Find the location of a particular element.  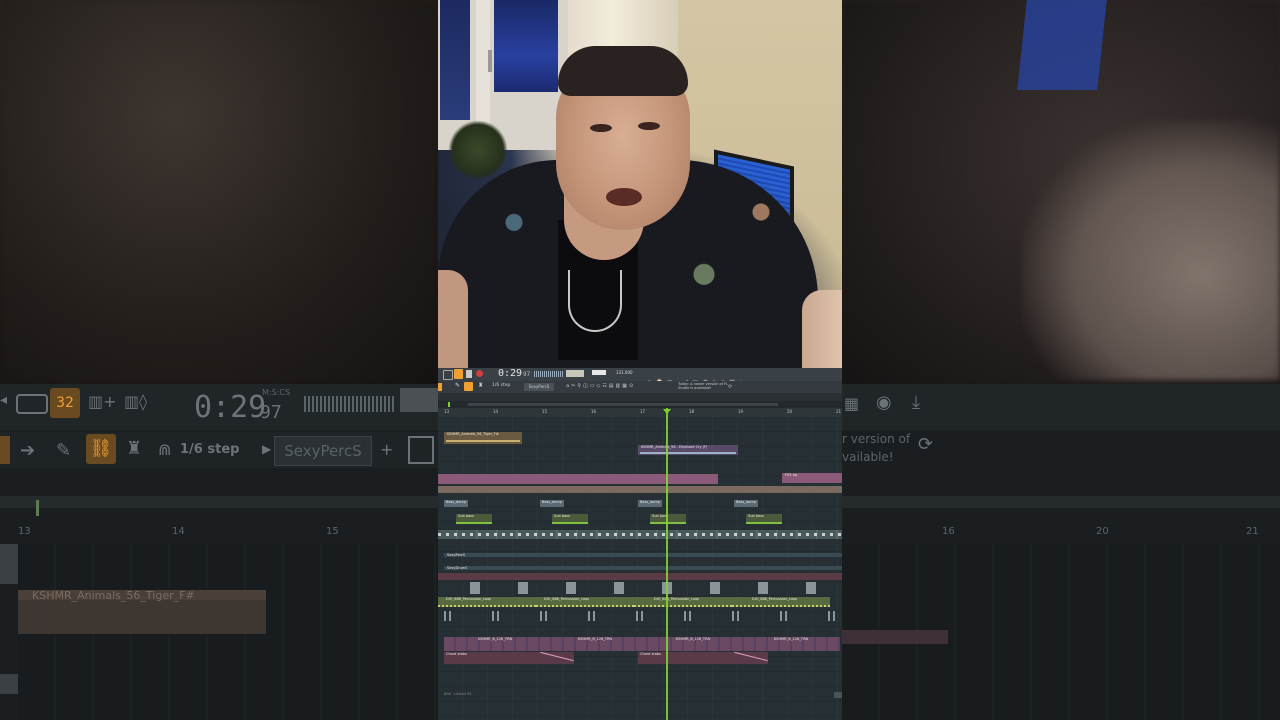

ruler-bar-label: 15 is located at coordinates (545, 411).